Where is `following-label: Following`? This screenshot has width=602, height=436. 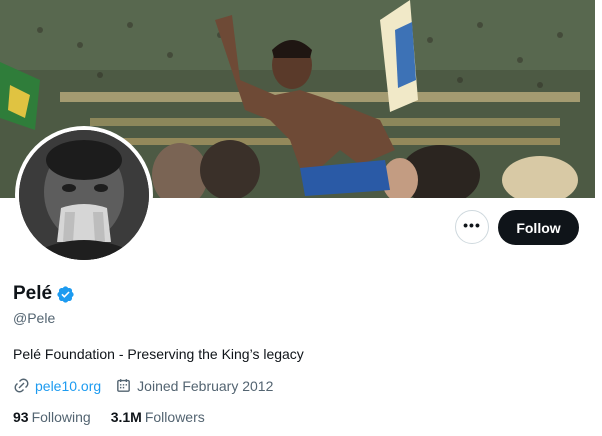
following-label: Following is located at coordinates (61, 417).